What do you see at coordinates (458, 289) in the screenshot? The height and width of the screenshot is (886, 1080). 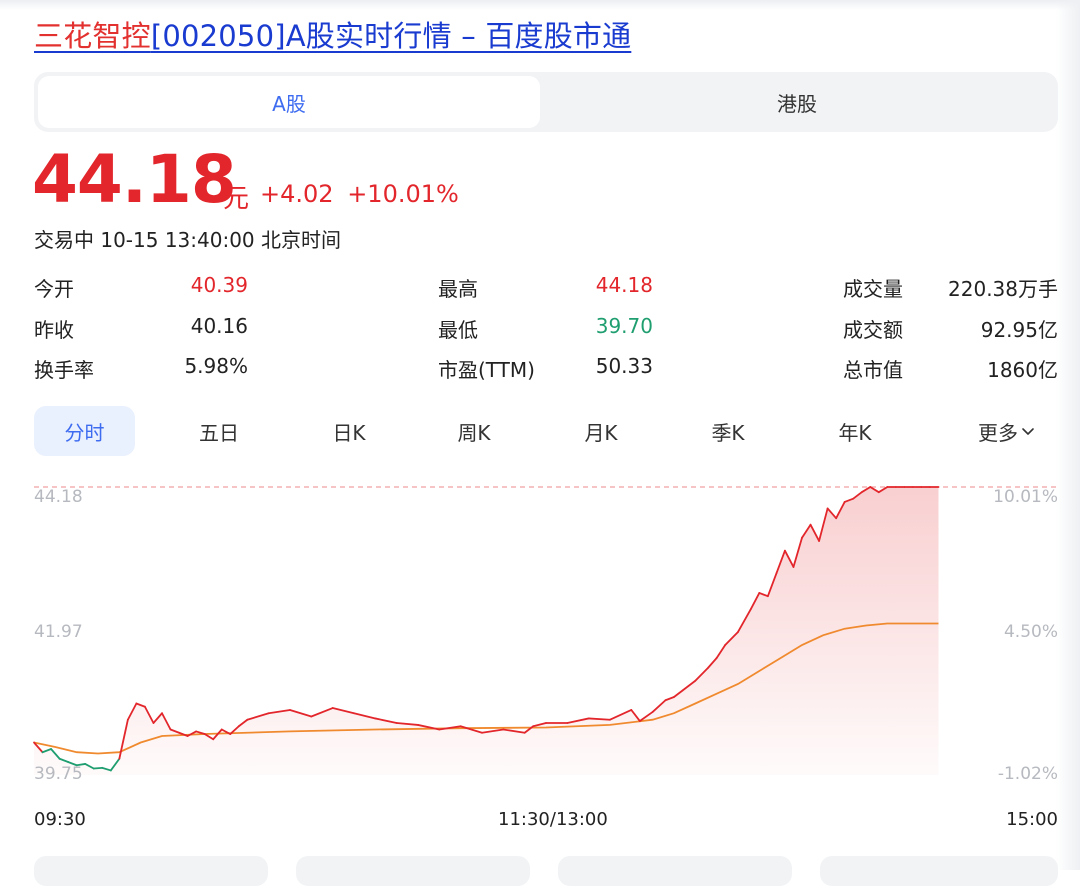 I see `stat-high-label: 最高` at bounding box center [458, 289].